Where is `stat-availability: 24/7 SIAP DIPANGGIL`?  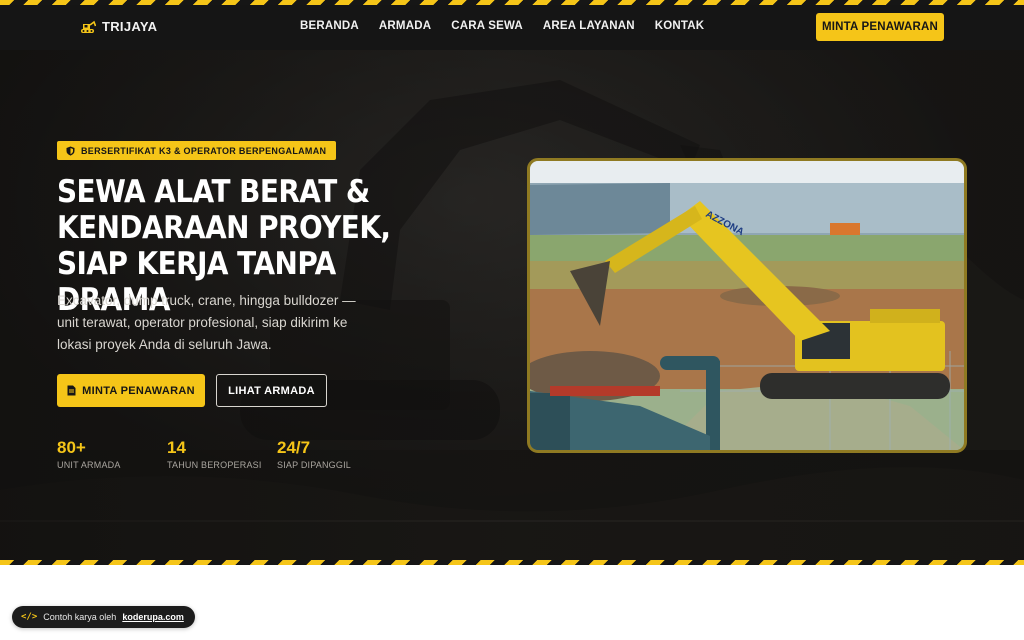 stat-availability: 24/7 SIAP DIPANGGIL is located at coordinates (314, 454).